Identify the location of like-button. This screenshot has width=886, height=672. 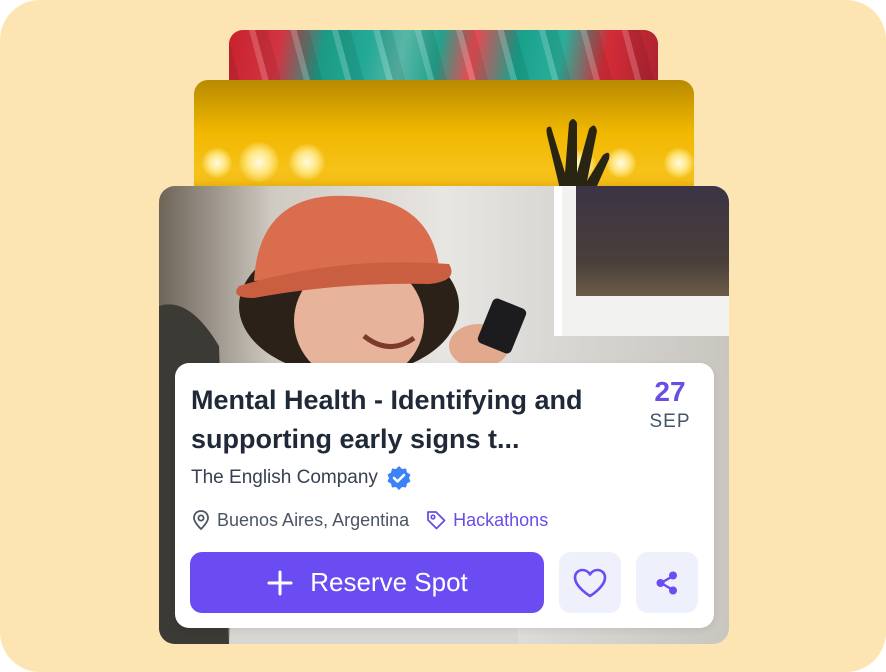
(590, 582).